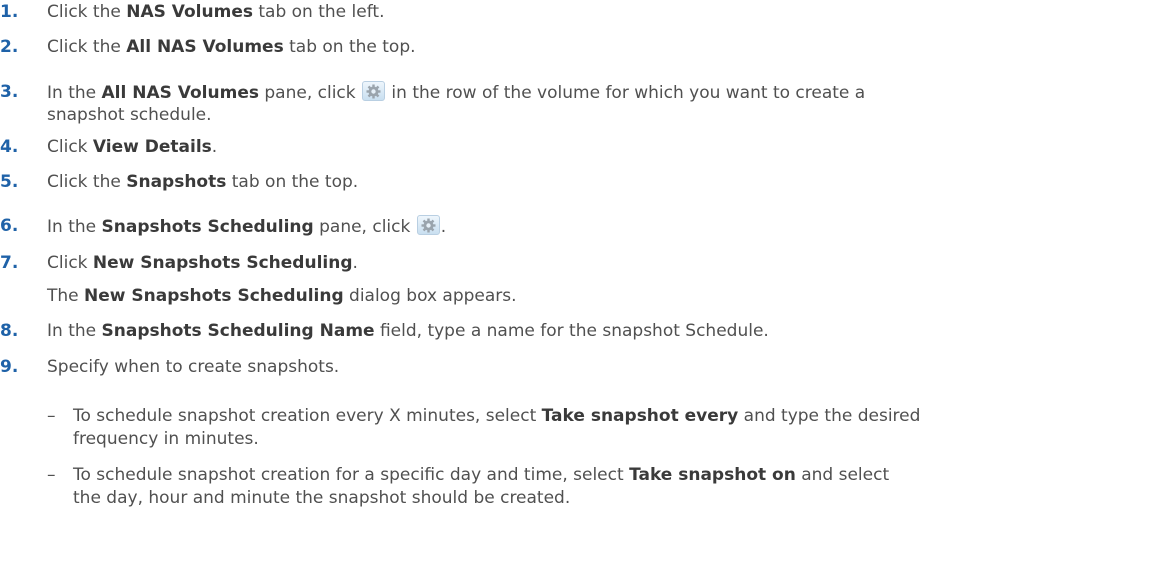 The image size is (1162, 563). Describe the element at coordinates (207, 227) in the screenshot. I see `step-bold: Snapshots Scheduling` at that location.